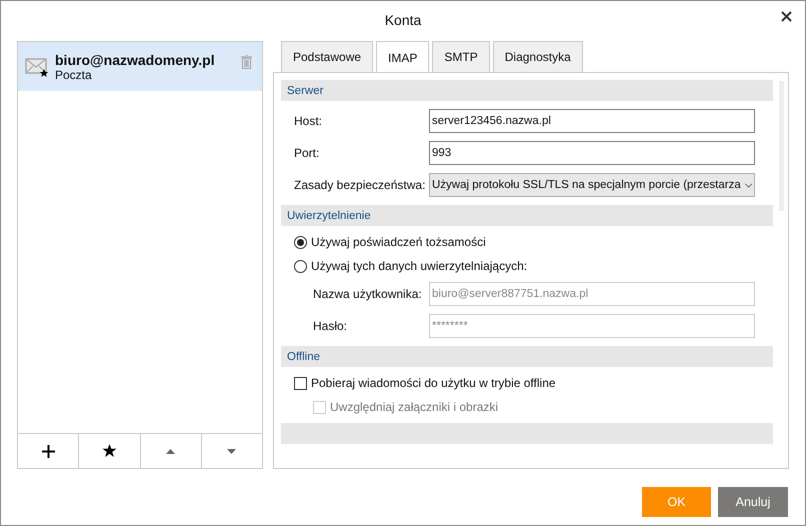 The width and height of the screenshot is (806, 526). Describe the element at coordinates (231, 451) in the screenshot. I see `triangle-down-icon` at that location.